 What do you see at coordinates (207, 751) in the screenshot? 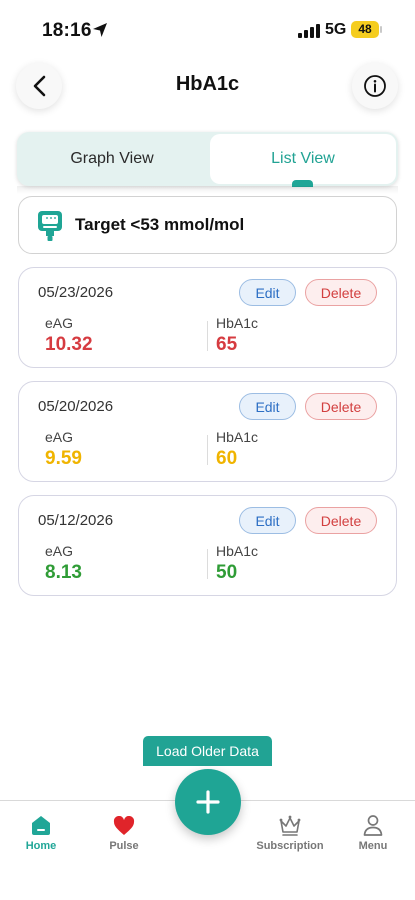
I see `load-older-button: Load Older Data` at bounding box center [207, 751].